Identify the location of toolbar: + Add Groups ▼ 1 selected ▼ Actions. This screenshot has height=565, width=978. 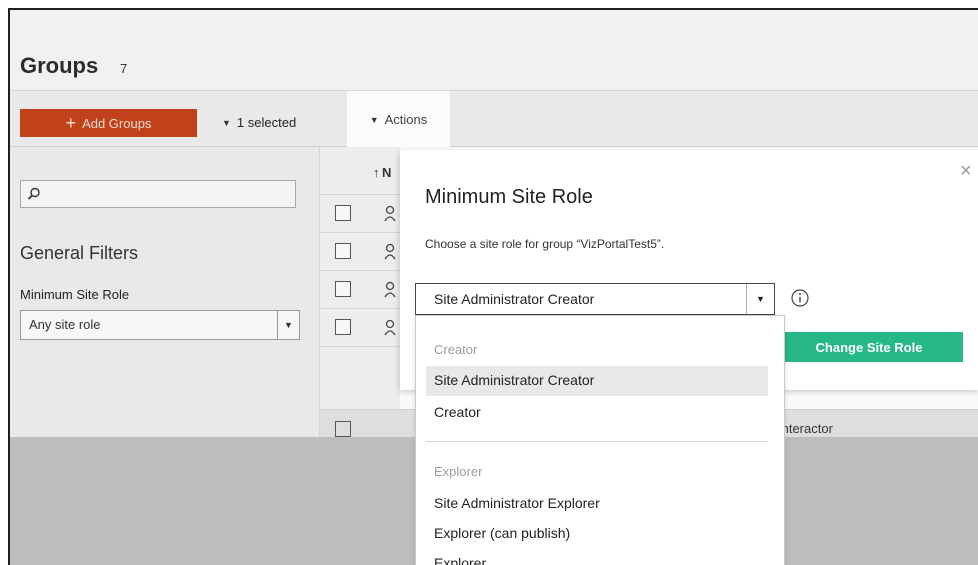
(494, 119).